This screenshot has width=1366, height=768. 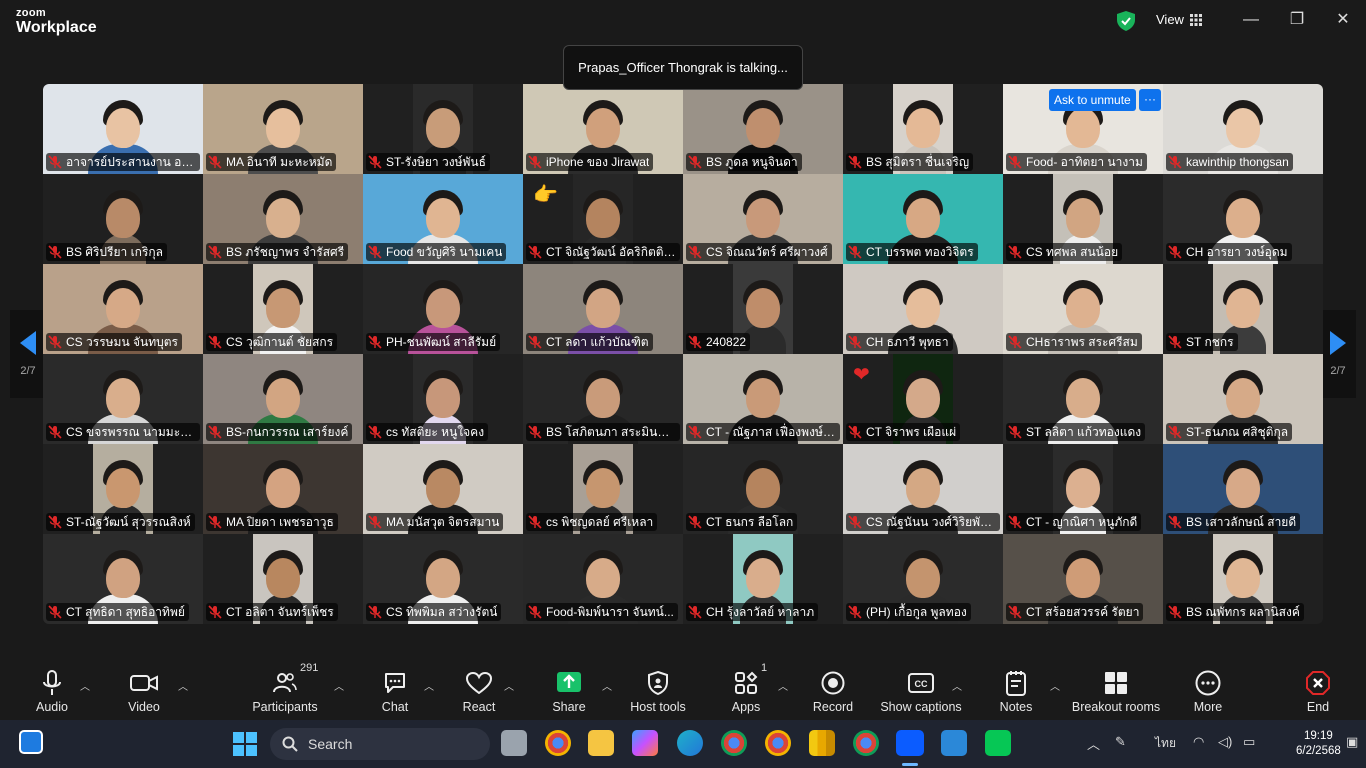 I want to click on breakout-rooms-button: Breakout rooms, so click(x=1116, y=691).